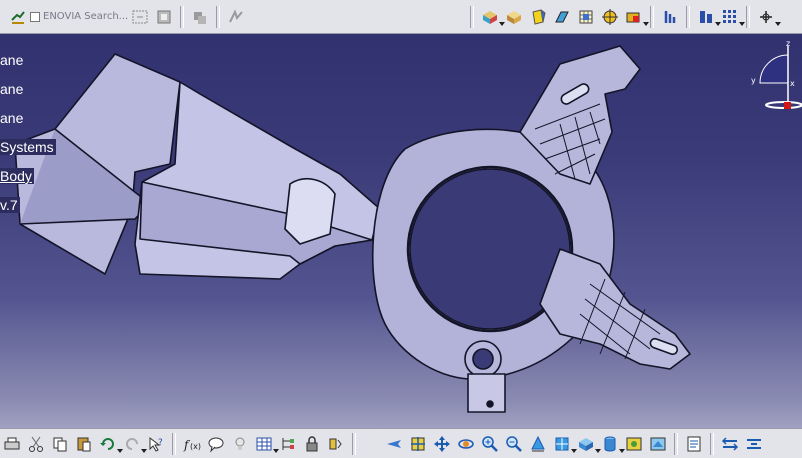  I want to click on compass-y-label: y, so click(753, 80).